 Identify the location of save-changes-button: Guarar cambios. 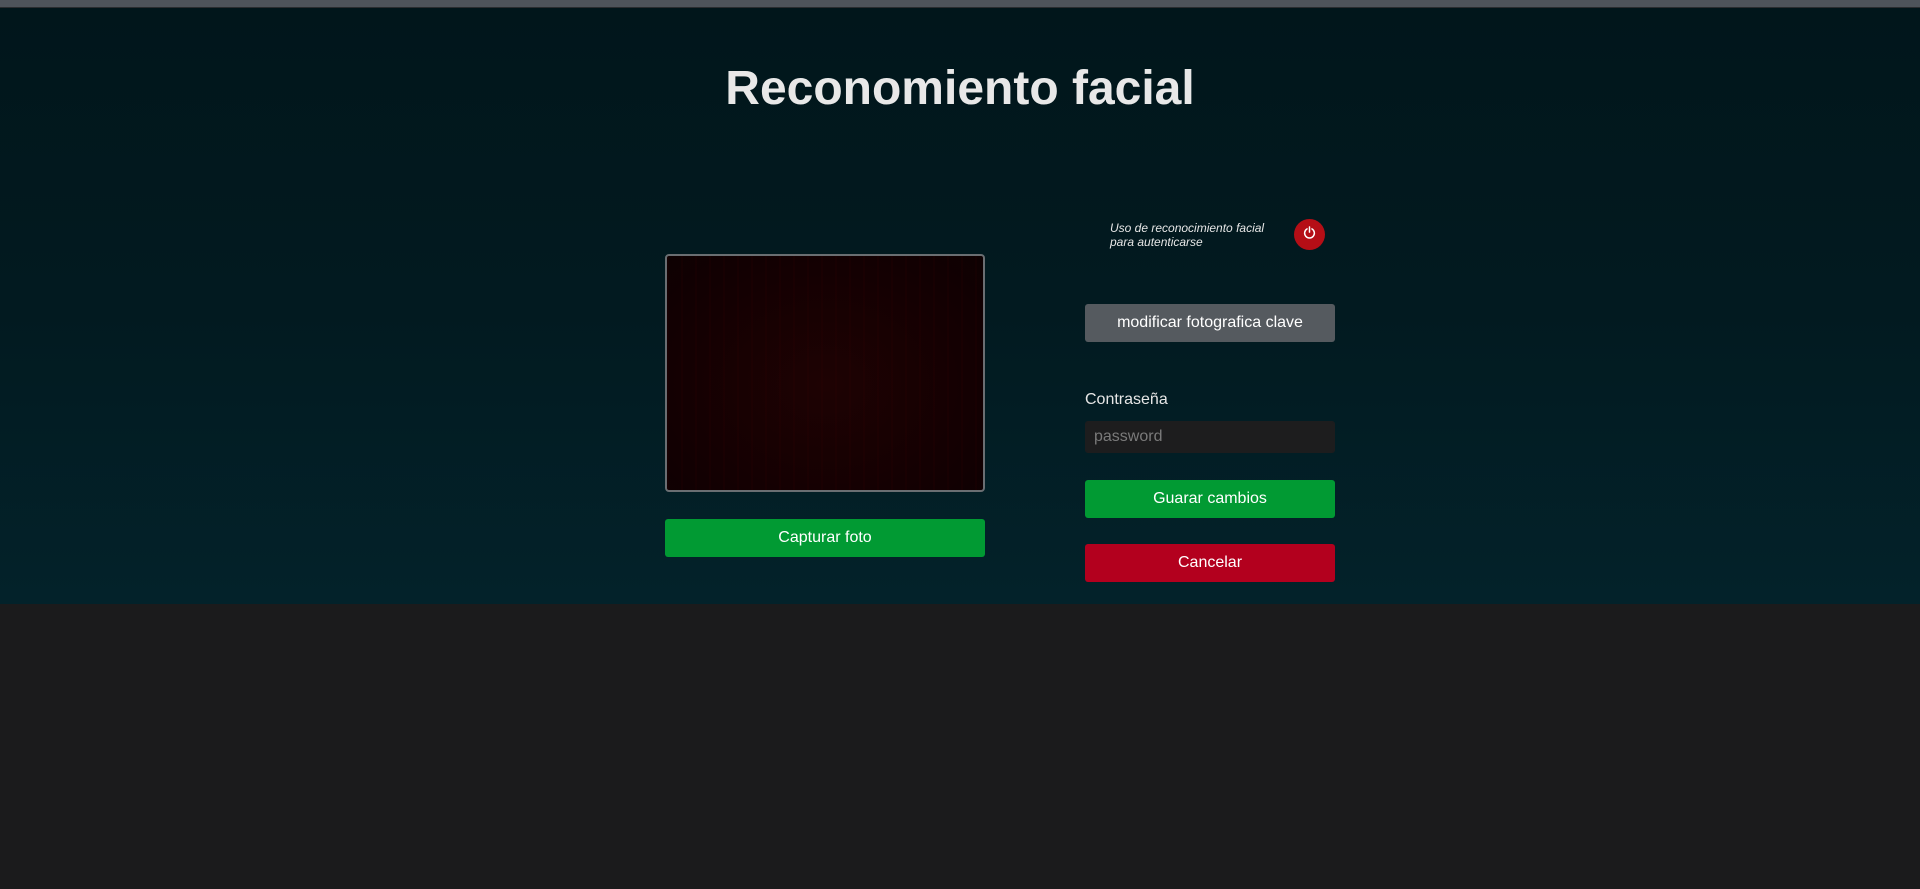
(1210, 499).